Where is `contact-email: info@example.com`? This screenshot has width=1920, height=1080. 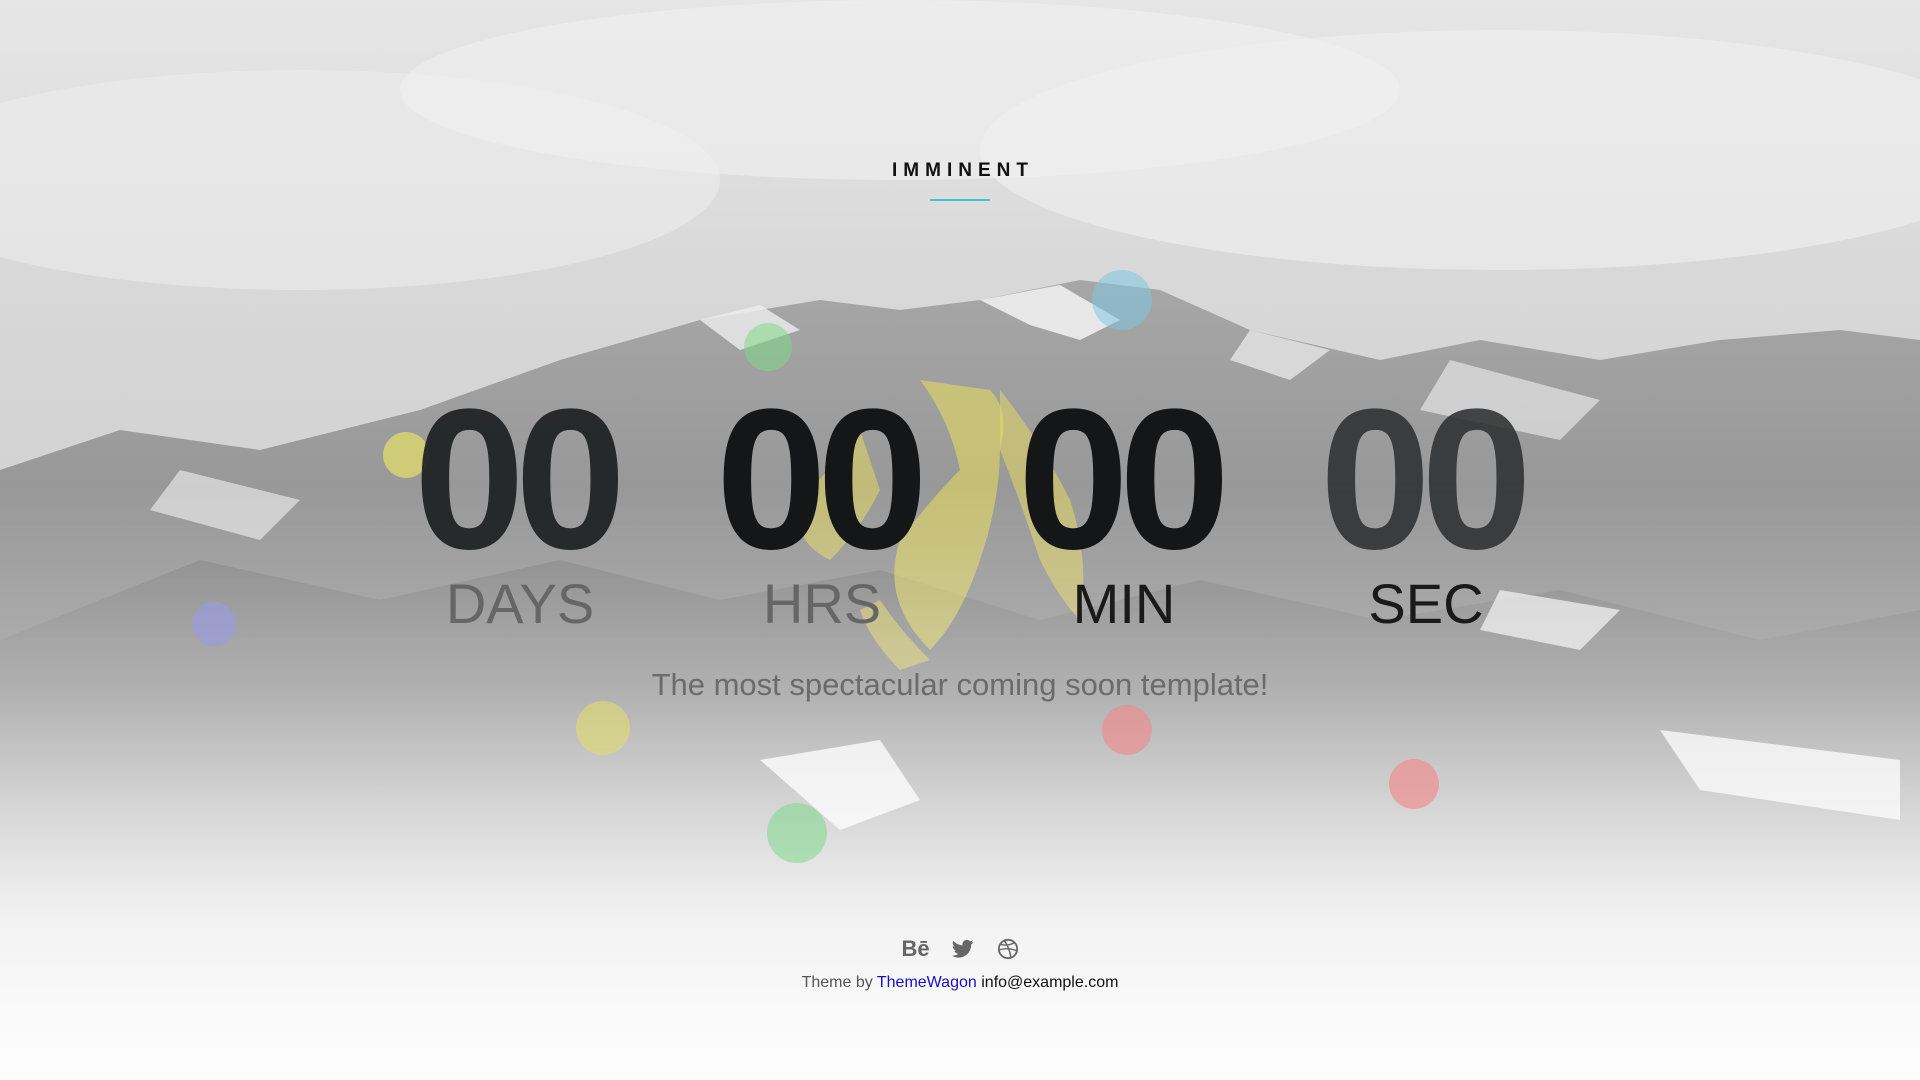 contact-email: info@example.com is located at coordinates (1050, 982).